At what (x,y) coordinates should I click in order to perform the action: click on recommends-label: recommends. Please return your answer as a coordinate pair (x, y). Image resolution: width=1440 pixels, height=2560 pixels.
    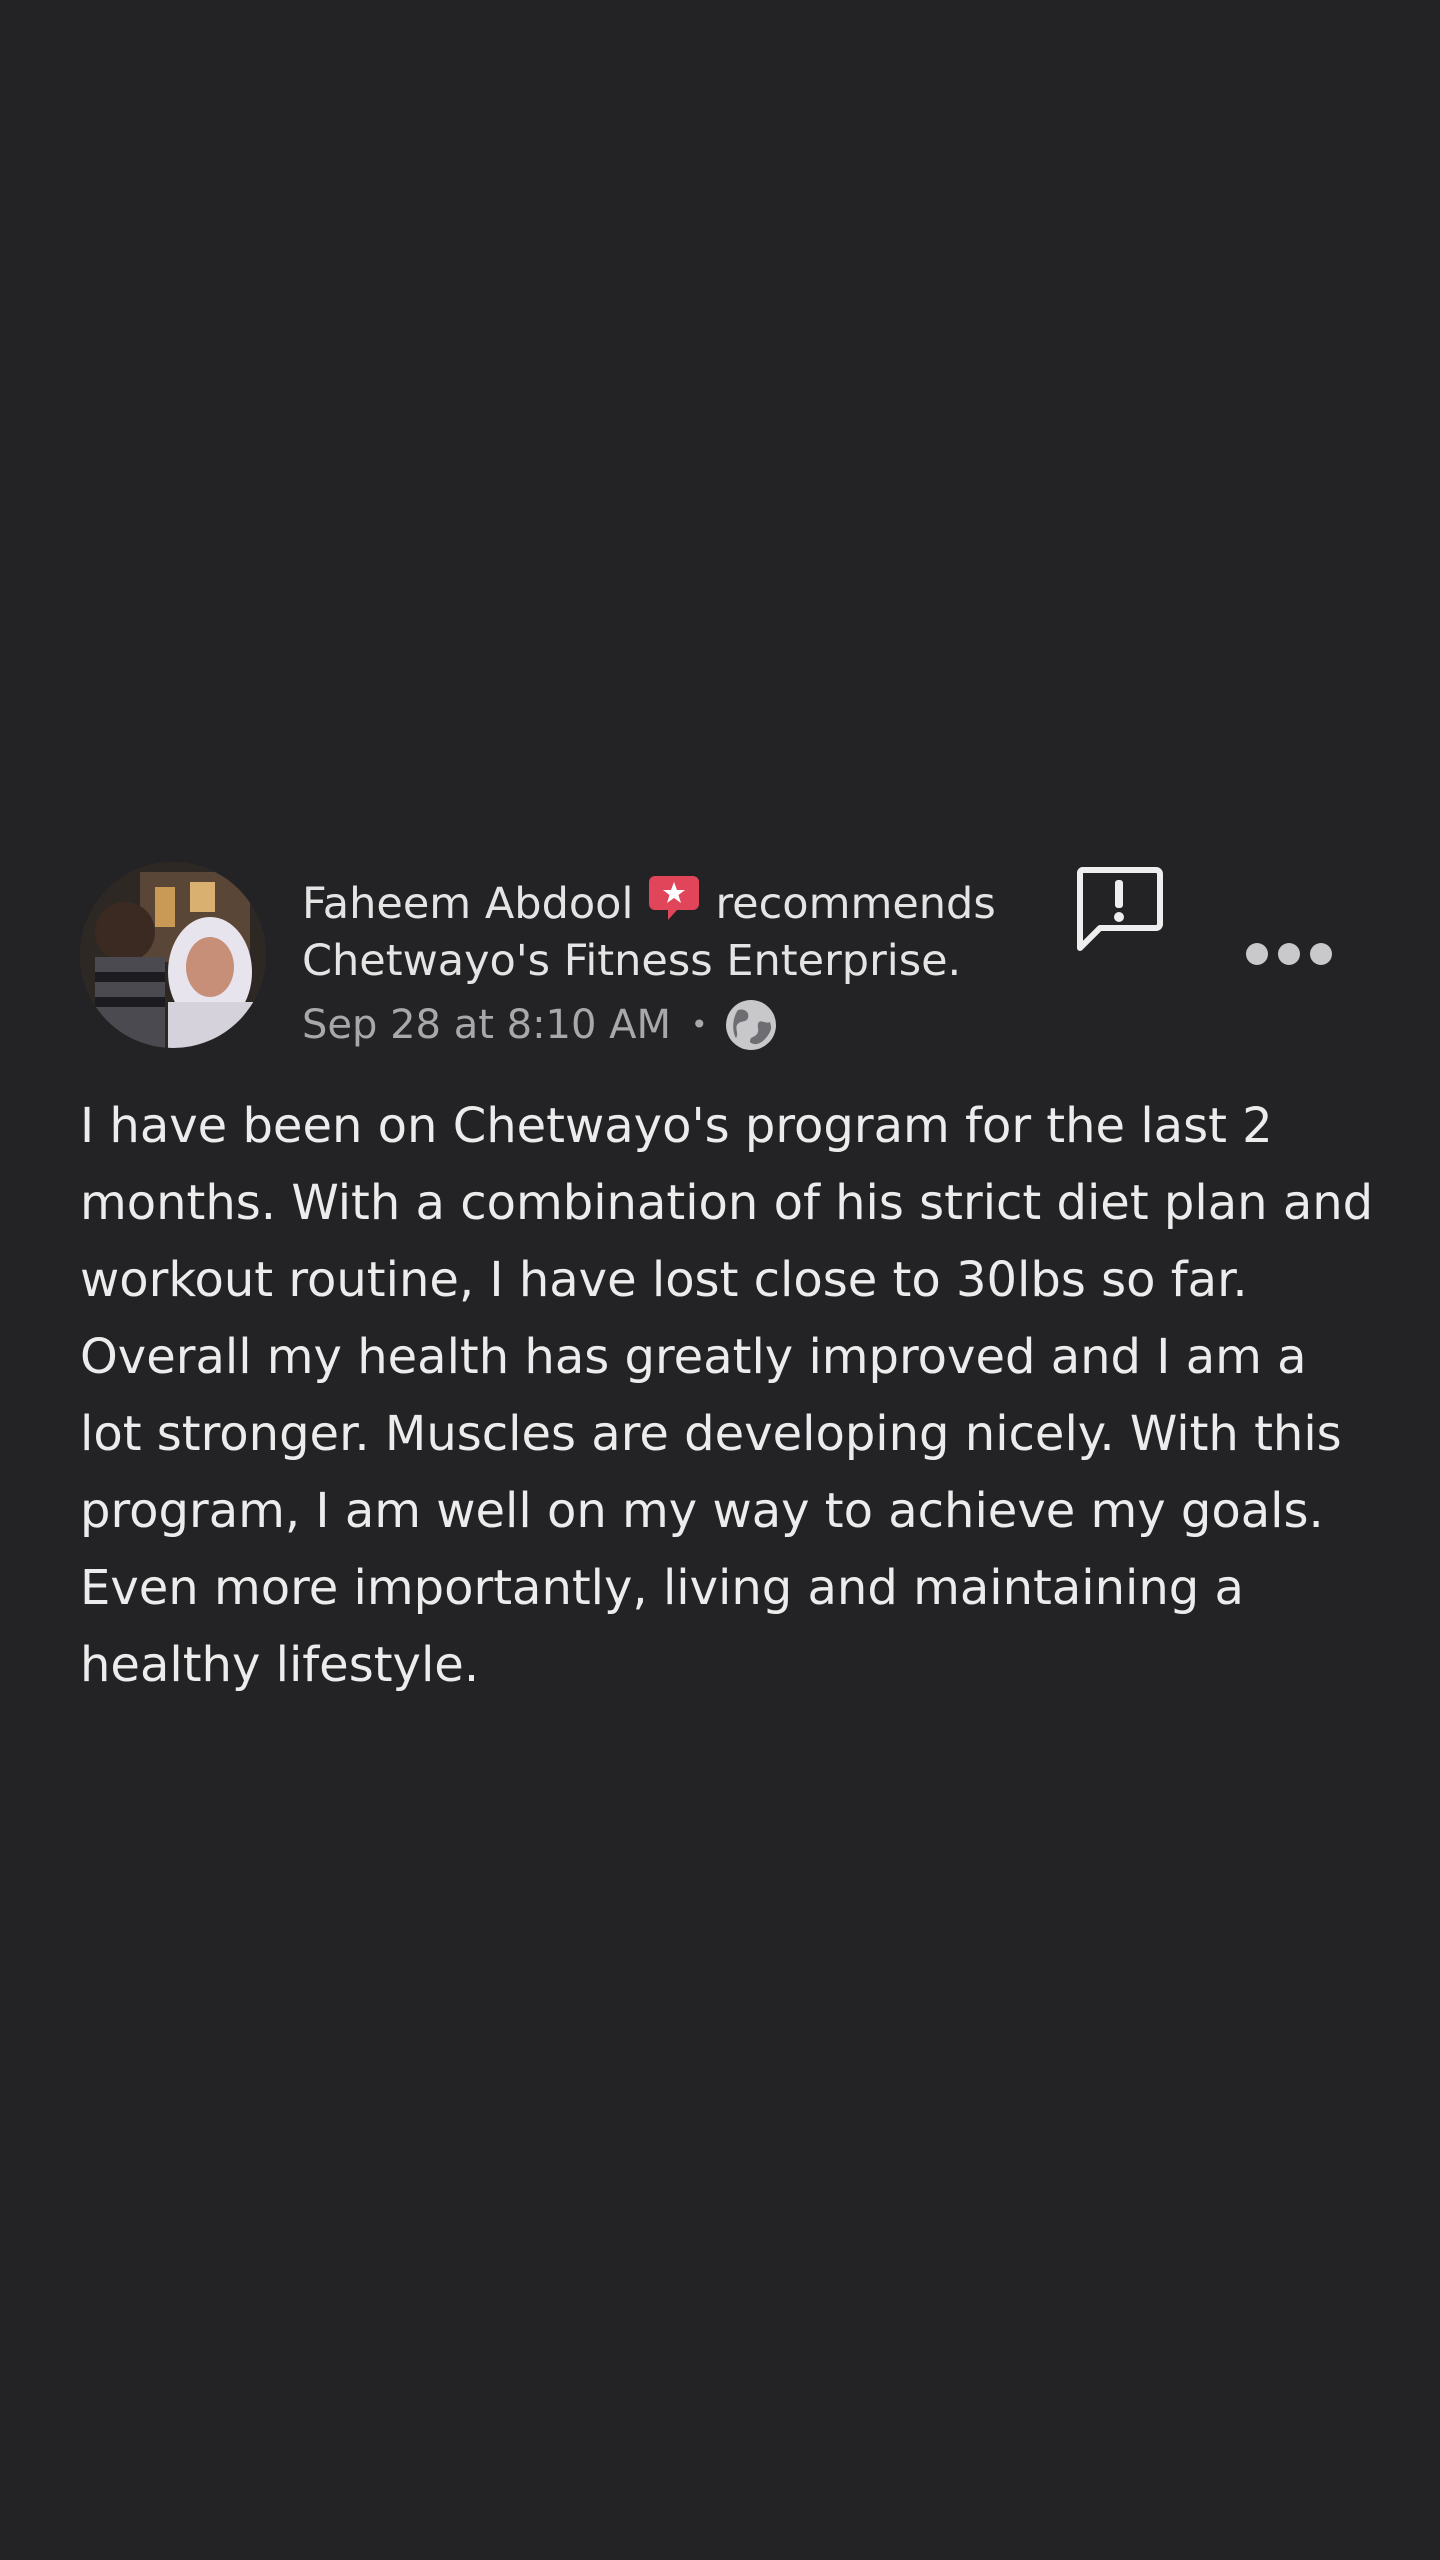
    Looking at the image, I should click on (855, 904).